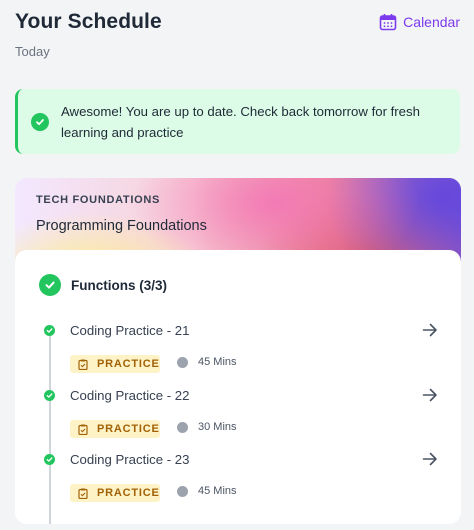  Describe the element at coordinates (130, 395) in the screenshot. I see `lesson-title: Coding Practice - 22` at that location.